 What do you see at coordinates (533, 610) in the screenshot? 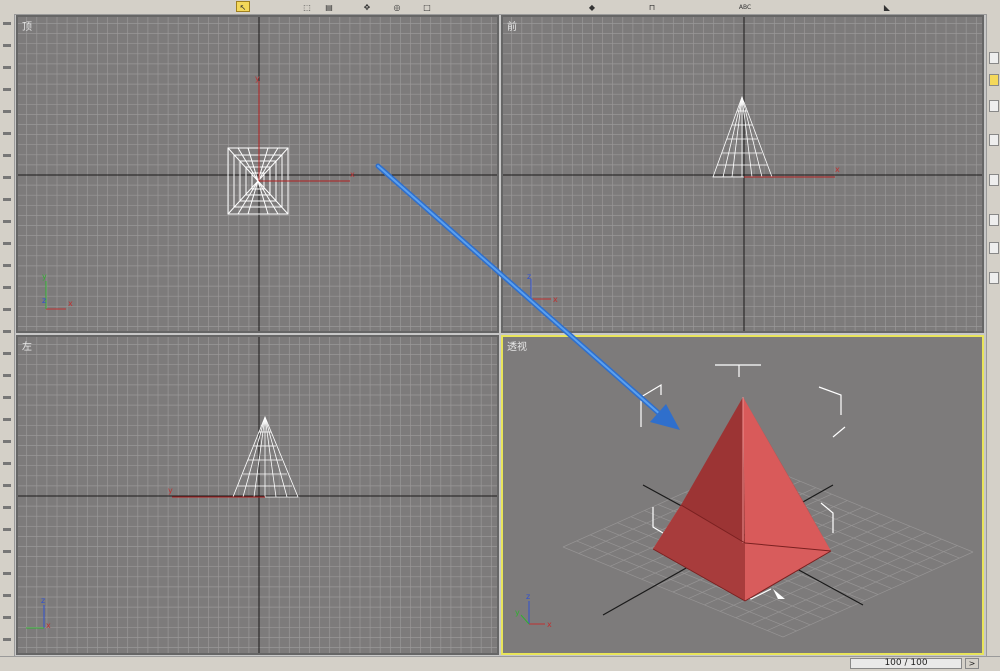
I see `view-triad: x z y` at bounding box center [533, 610].